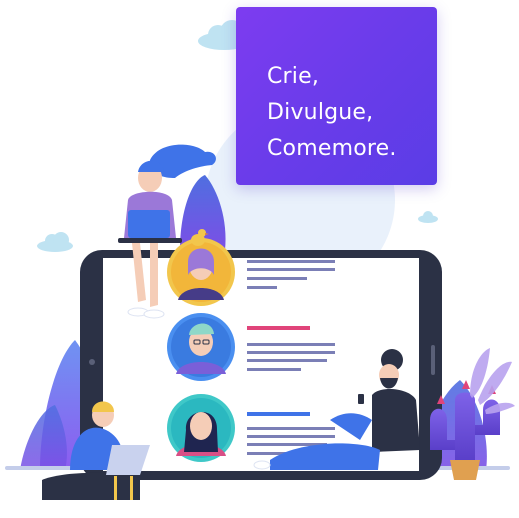  I want to click on hero-line-celebrate: Comemore., so click(332, 148).